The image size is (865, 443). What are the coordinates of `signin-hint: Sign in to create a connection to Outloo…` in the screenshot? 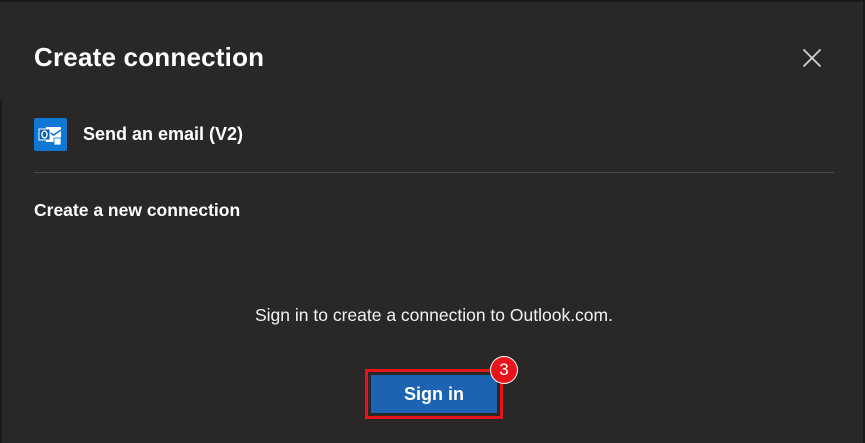 It's located at (434, 315).